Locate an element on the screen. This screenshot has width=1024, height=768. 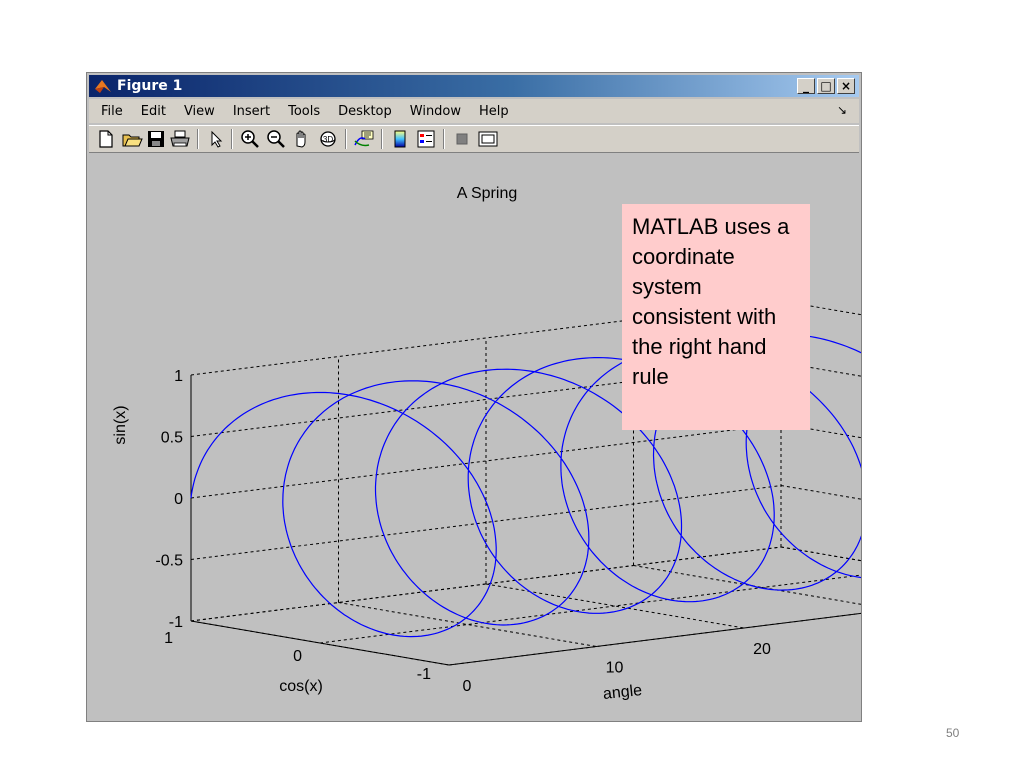
slide-page-number: 50 is located at coordinates (953, 733).